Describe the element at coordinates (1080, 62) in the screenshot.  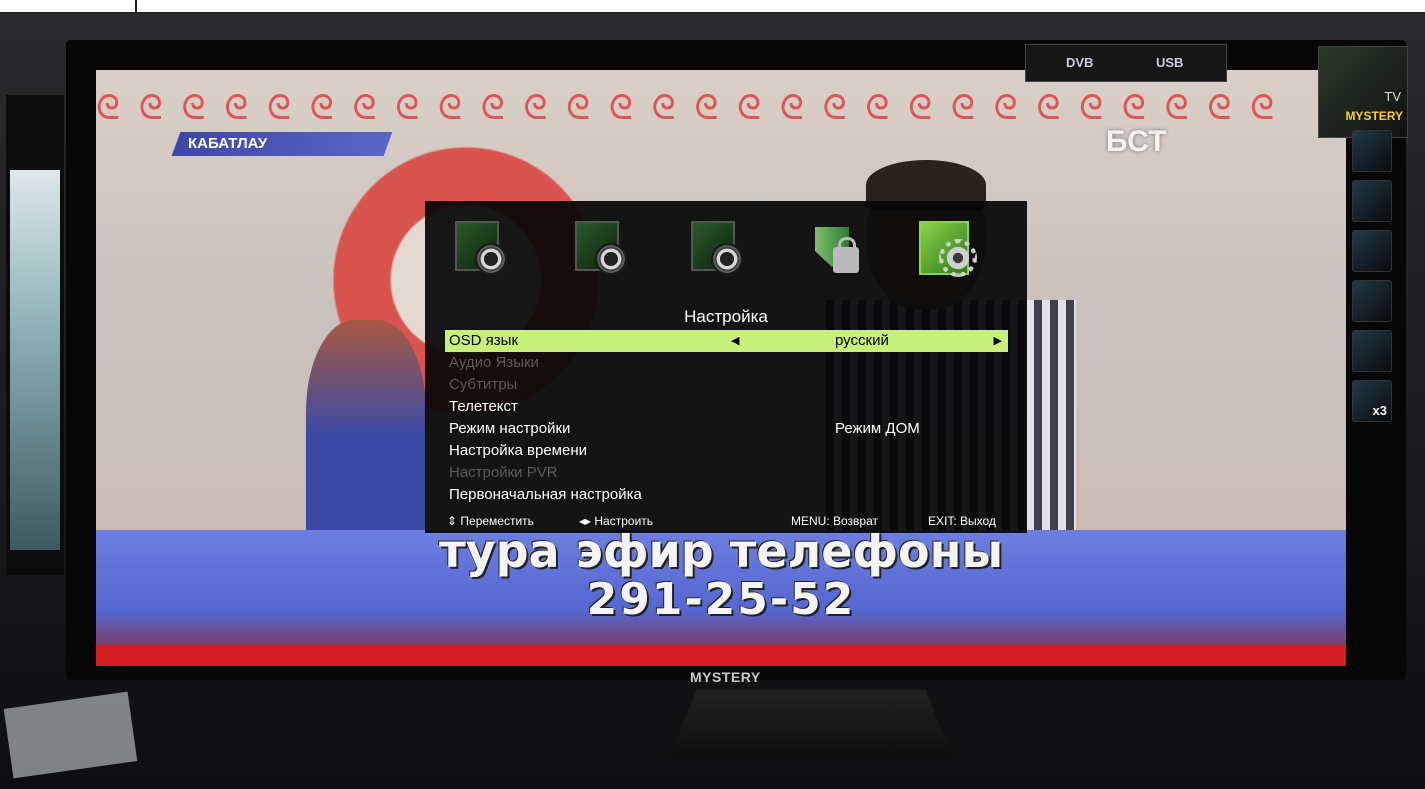
I see `dvb-label: DVB` at that location.